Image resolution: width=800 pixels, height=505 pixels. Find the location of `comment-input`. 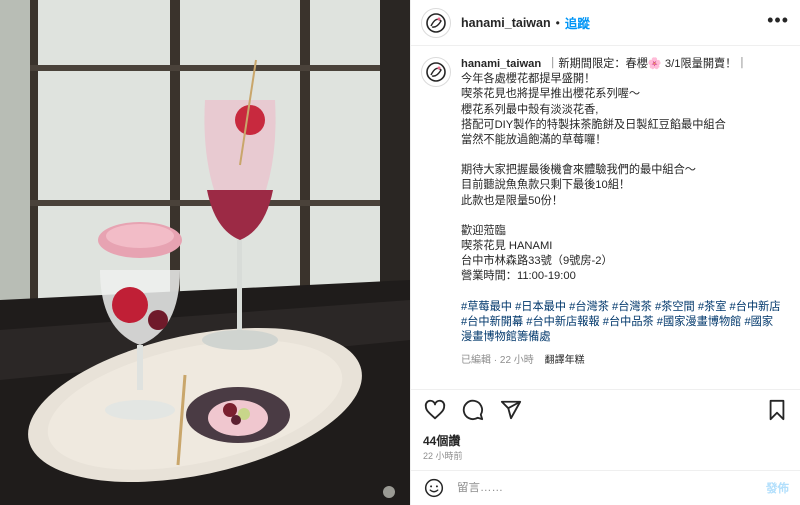

comment-input is located at coordinates (611, 488).